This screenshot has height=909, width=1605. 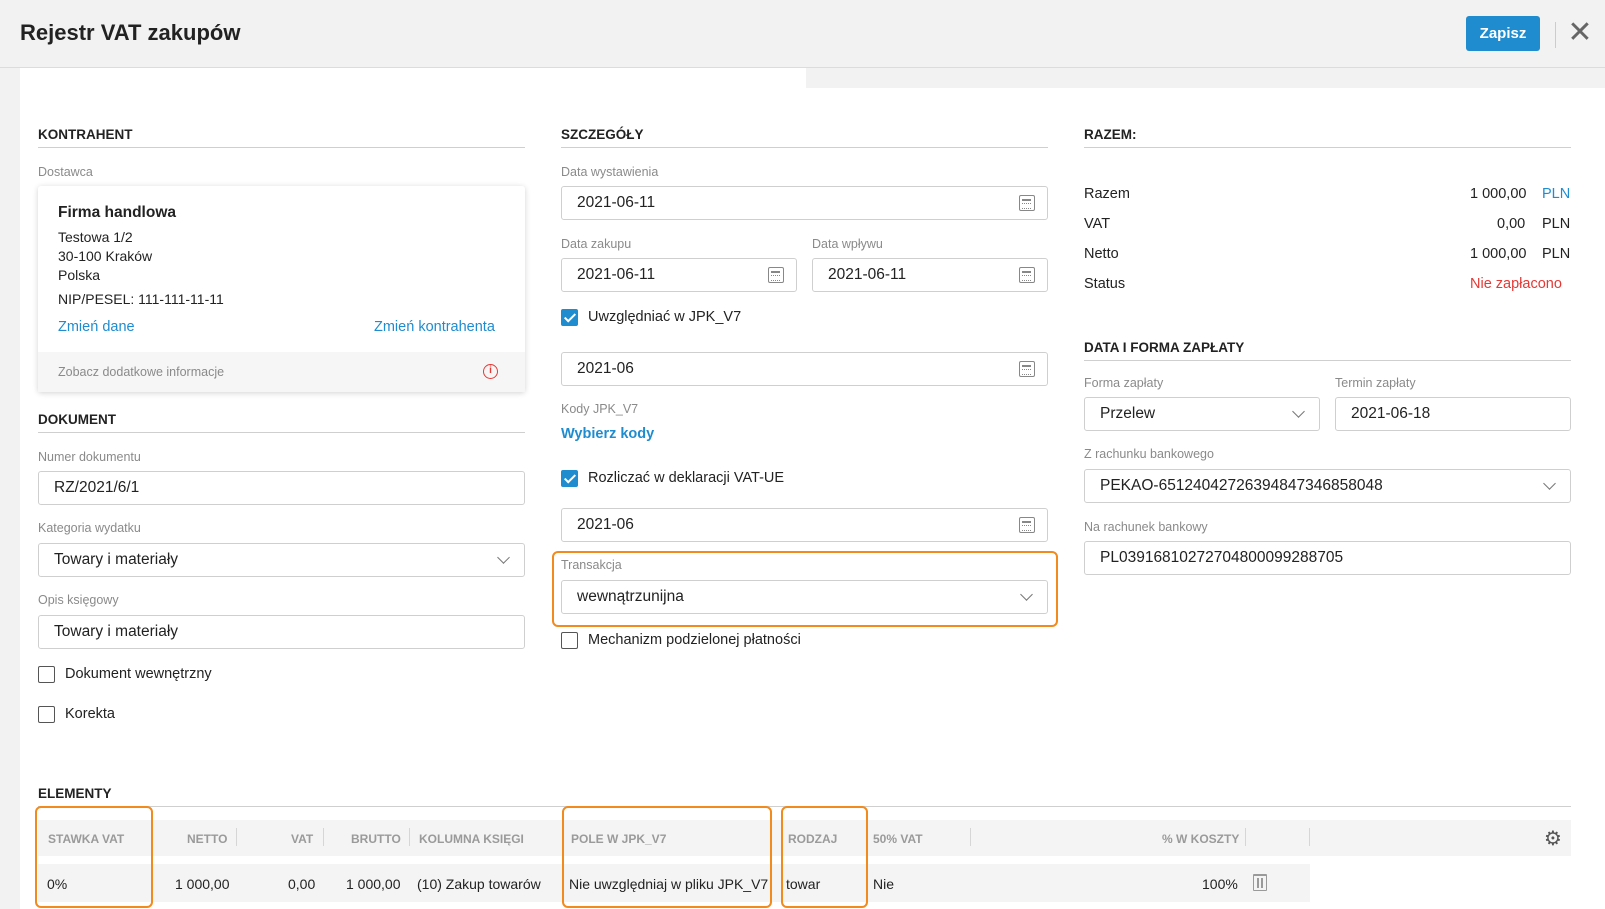 I want to click on col-header-gross: BRUTTO, so click(x=376, y=839).